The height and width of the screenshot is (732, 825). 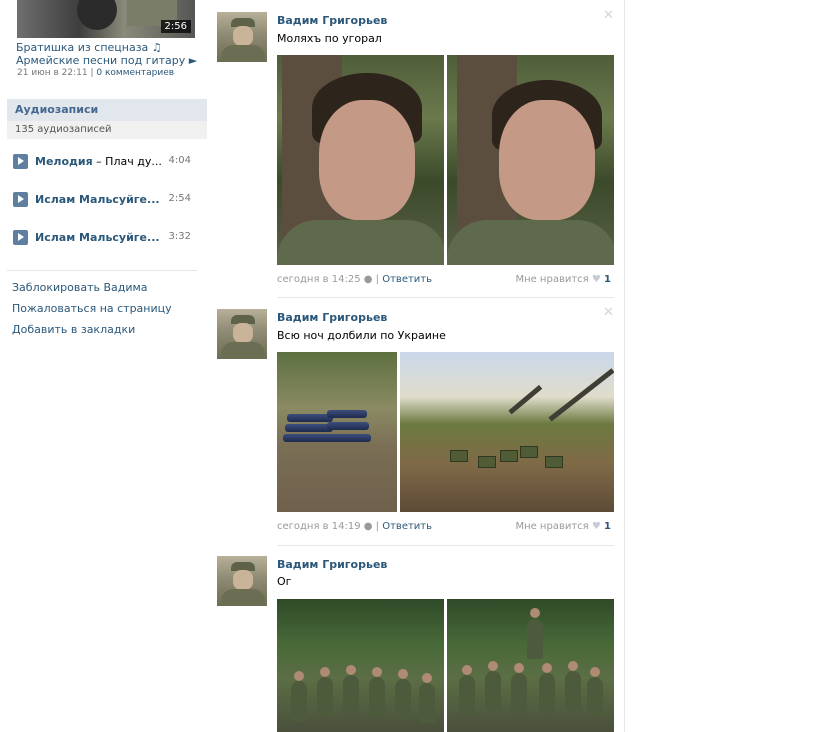 What do you see at coordinates (135, 73) in the screenshot?
I see `video-comments-link: 0 комментариев` at bounding box center [135, 73].